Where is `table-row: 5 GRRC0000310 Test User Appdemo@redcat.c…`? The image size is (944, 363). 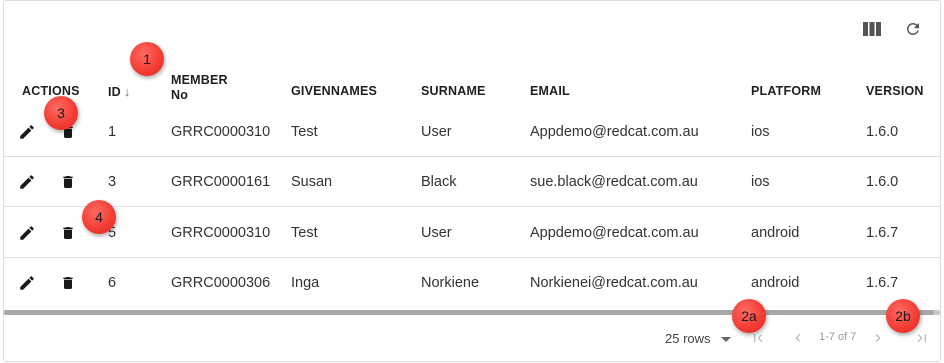 table-row: 5 GRRC0000310 Test User Appdemo@redcat.c… is located at coordinates (472, 233).